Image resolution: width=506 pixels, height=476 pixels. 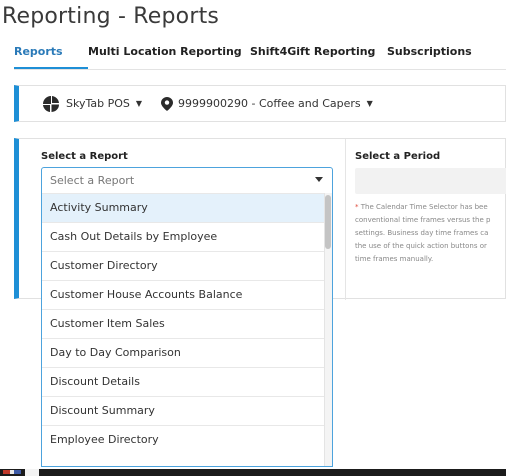 What do you see at coordinates (92, 180) in the screenshot?
I see `report-select-placeholder: Select a Report` at bounding box center [92, 180].